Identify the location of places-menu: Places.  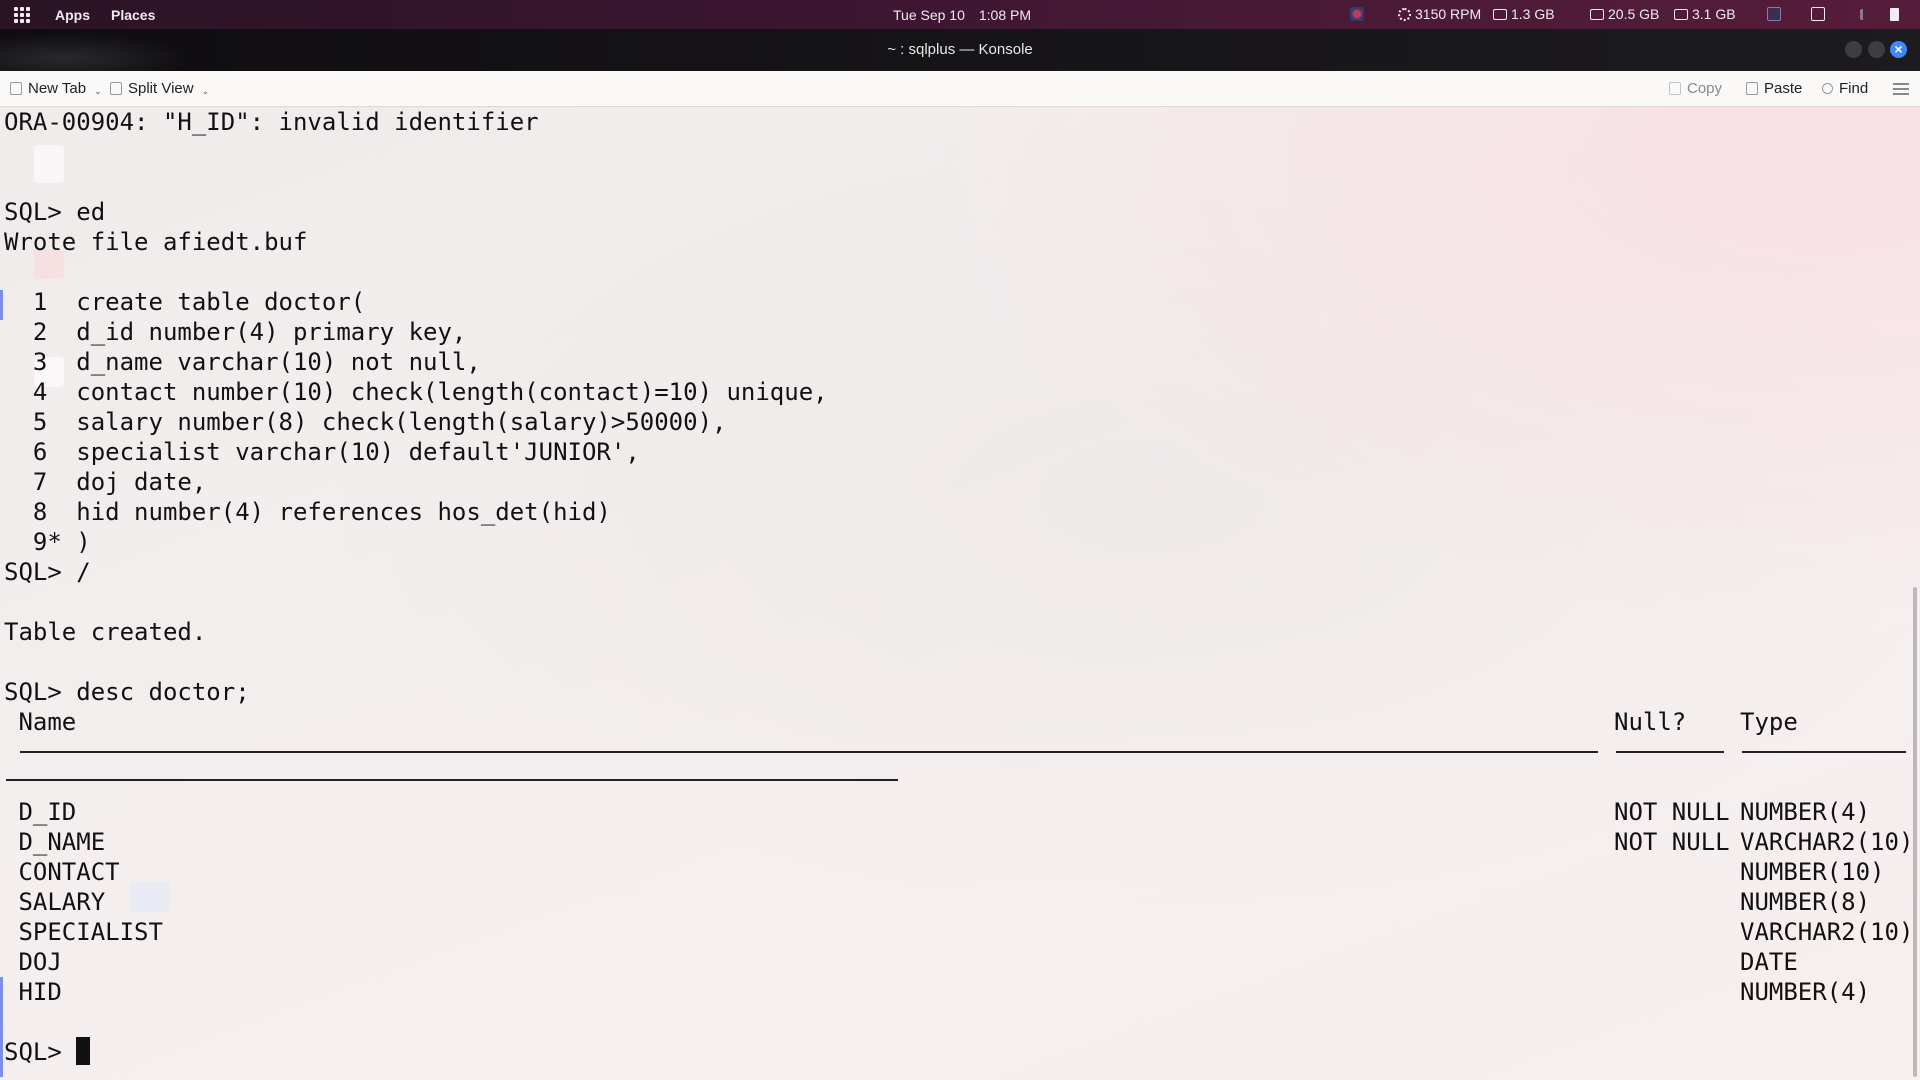
(133, 15).